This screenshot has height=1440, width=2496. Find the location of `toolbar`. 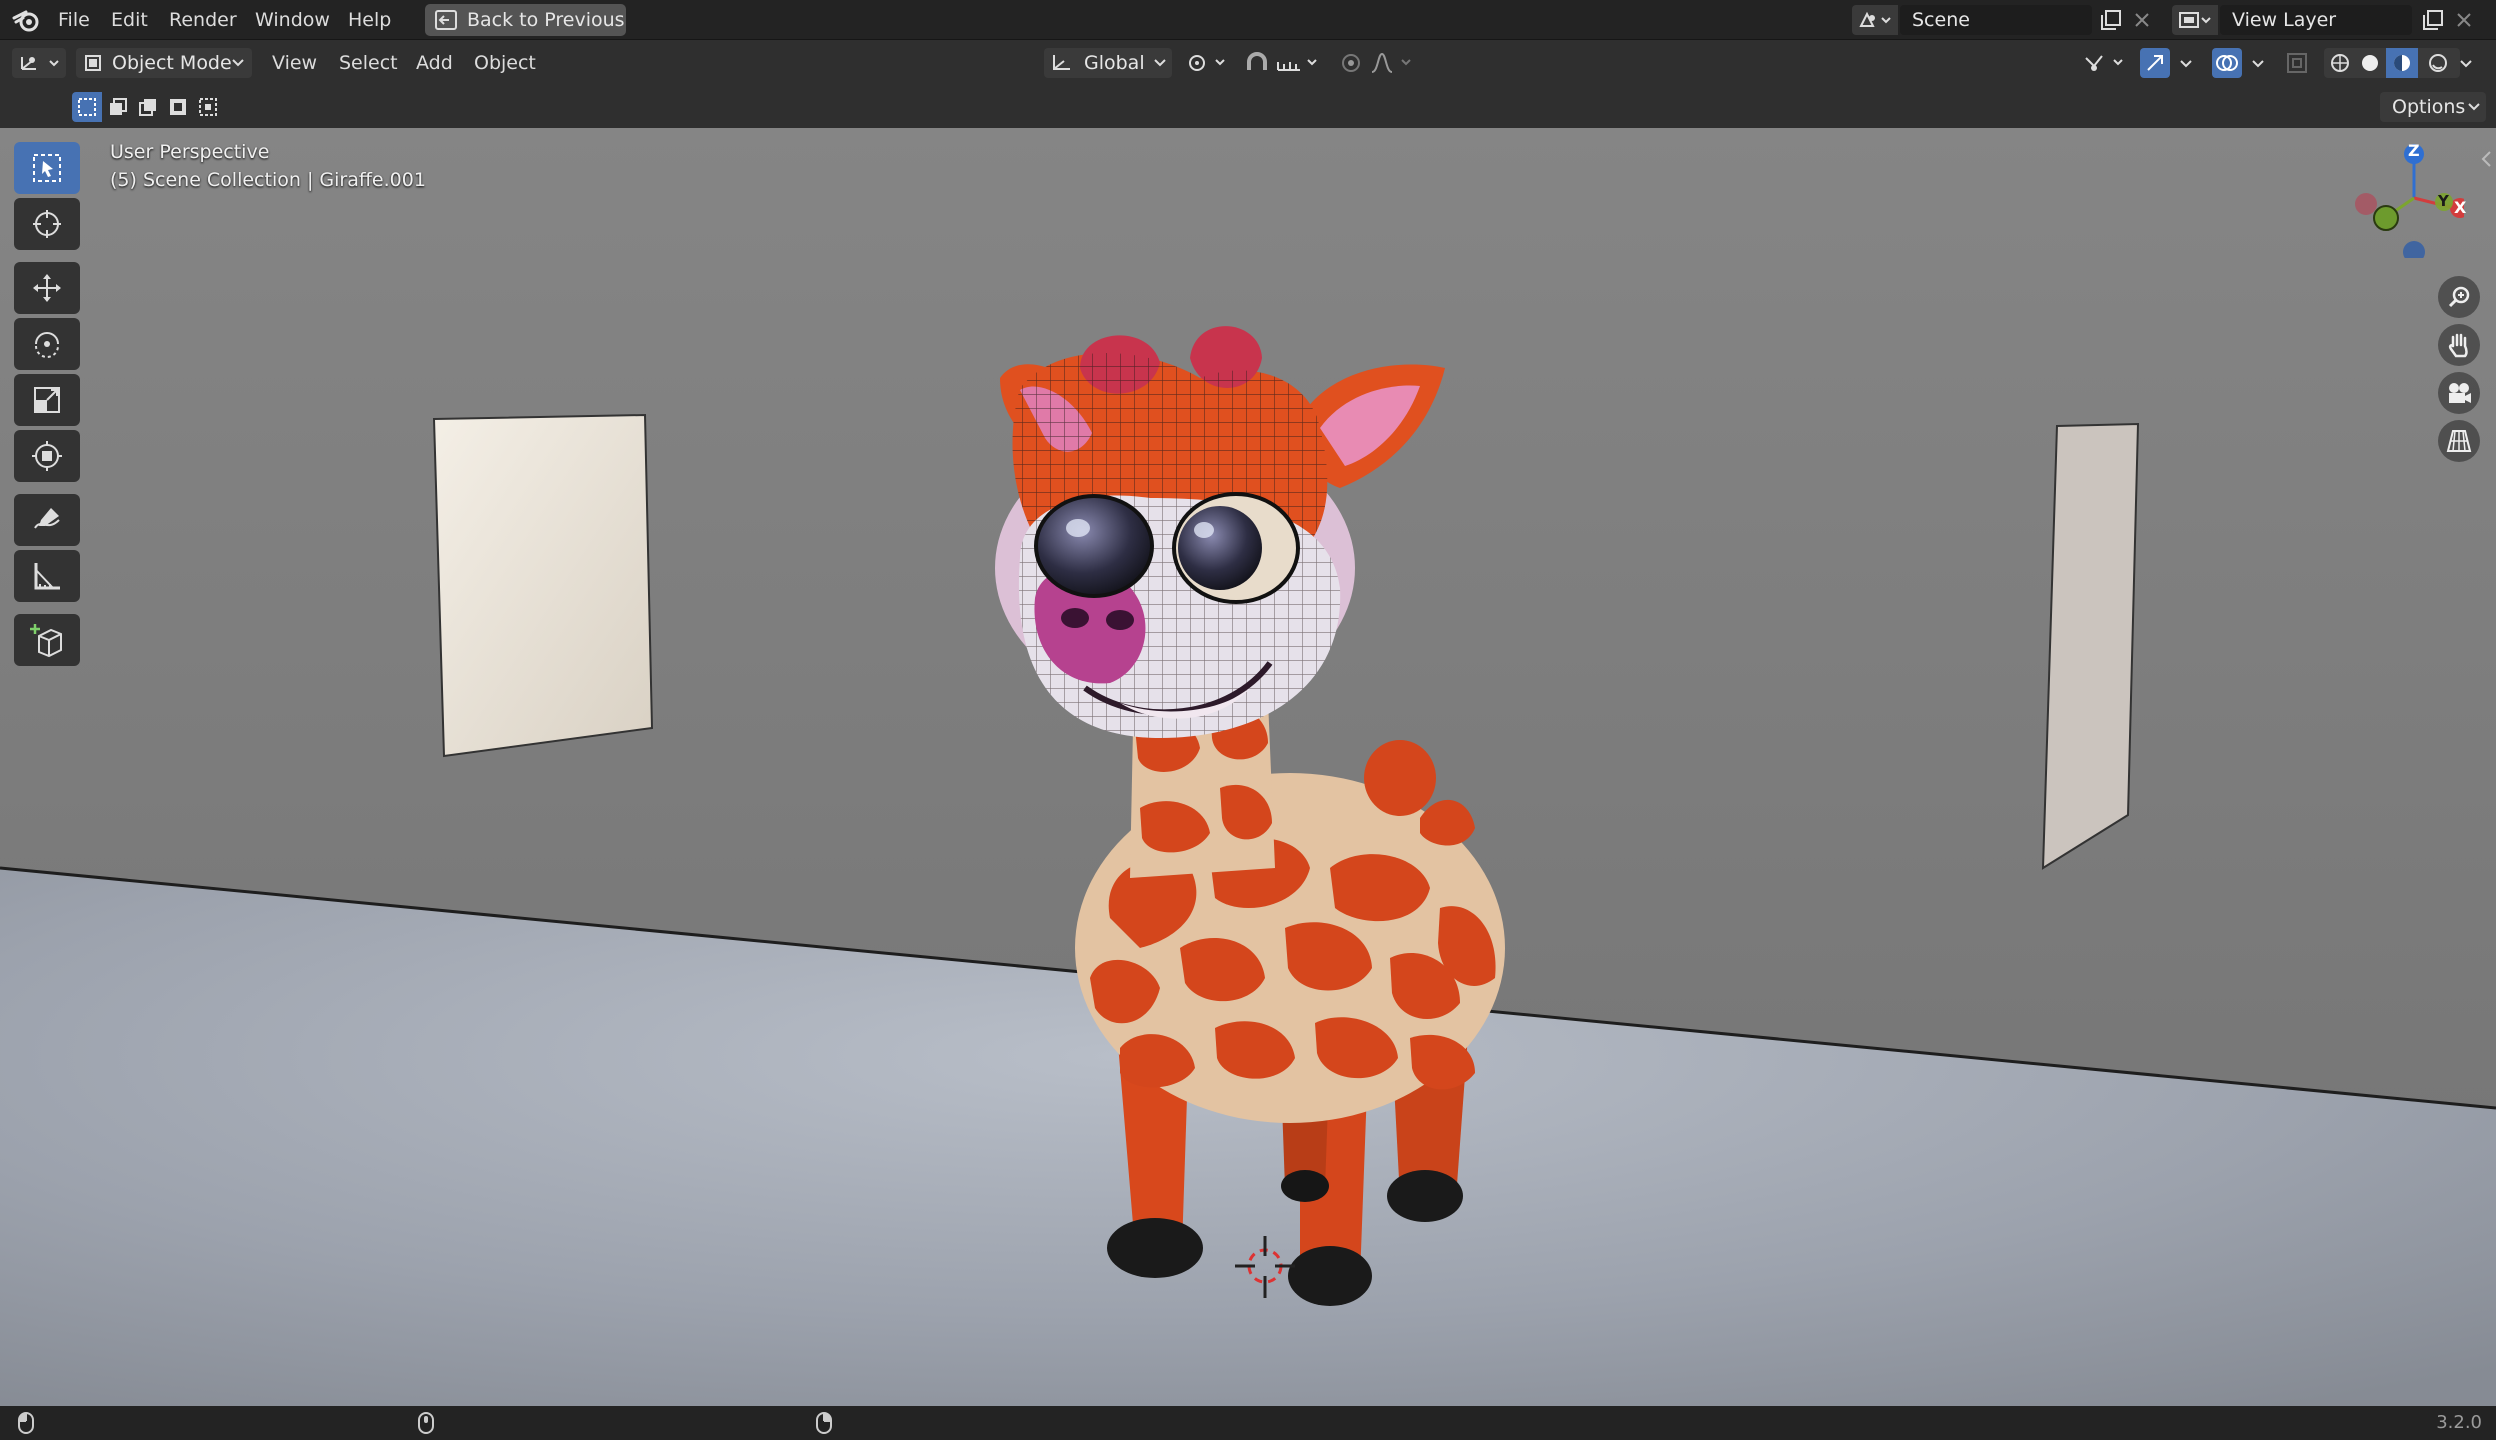

toolbar is located at coordinates (47, 408).